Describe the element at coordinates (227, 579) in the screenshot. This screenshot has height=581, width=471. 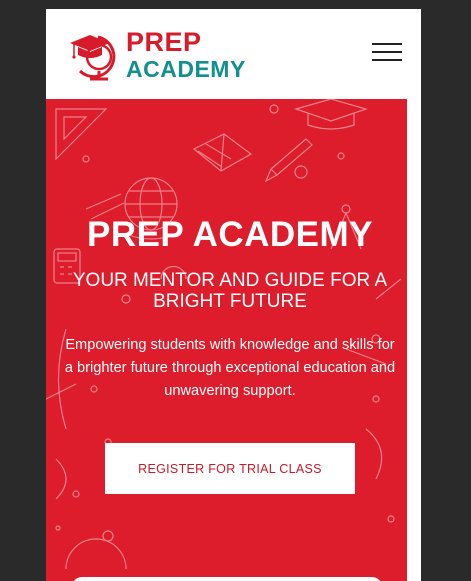
I see `next-section-card` at that location.